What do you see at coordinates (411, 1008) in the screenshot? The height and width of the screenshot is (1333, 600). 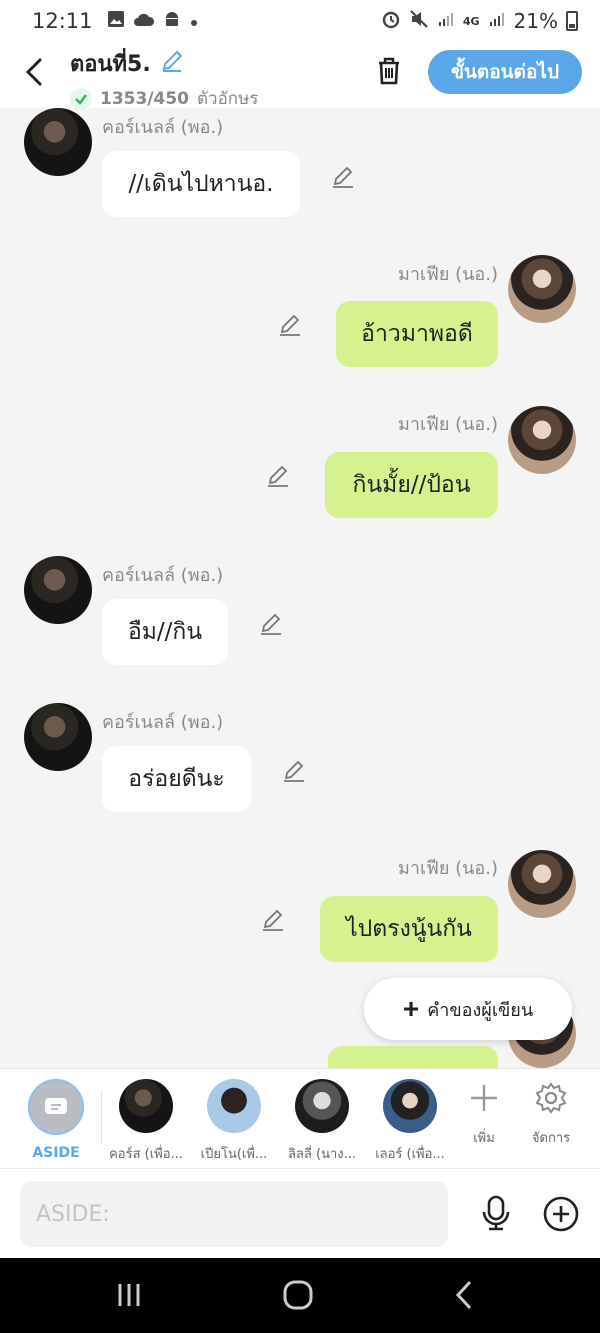 I see `plus-icon: +` at bounding box center [411, 1008].